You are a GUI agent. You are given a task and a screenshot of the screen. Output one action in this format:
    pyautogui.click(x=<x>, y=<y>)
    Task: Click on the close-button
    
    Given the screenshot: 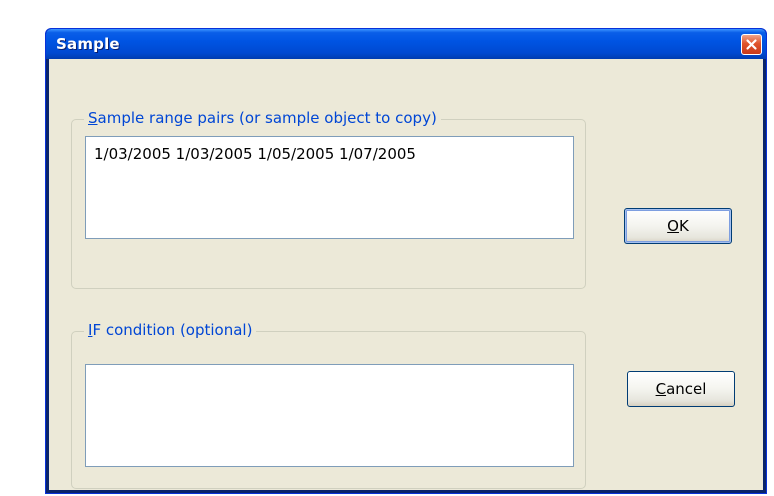 What is the action you would take?
    pyautogui.click(x=751, y=44)
    